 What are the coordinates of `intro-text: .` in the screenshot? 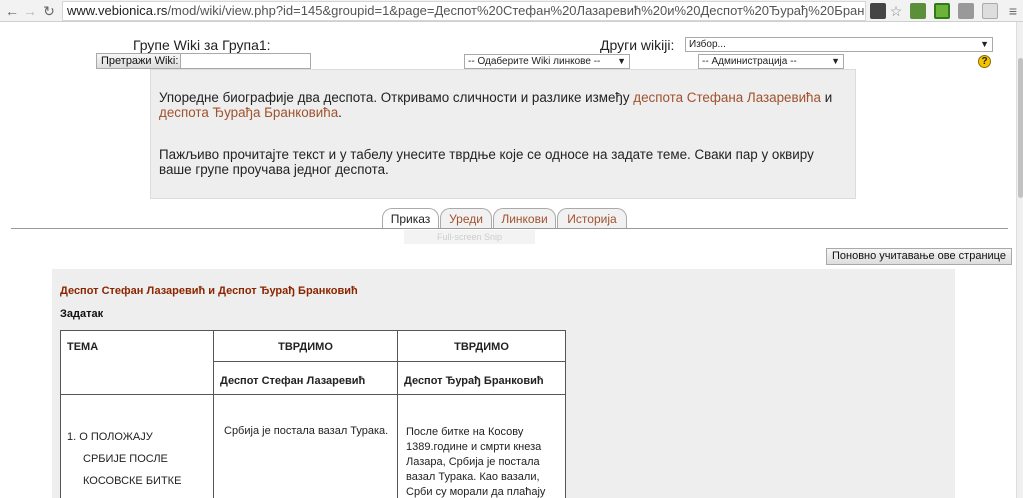 It's located at (340, 112).